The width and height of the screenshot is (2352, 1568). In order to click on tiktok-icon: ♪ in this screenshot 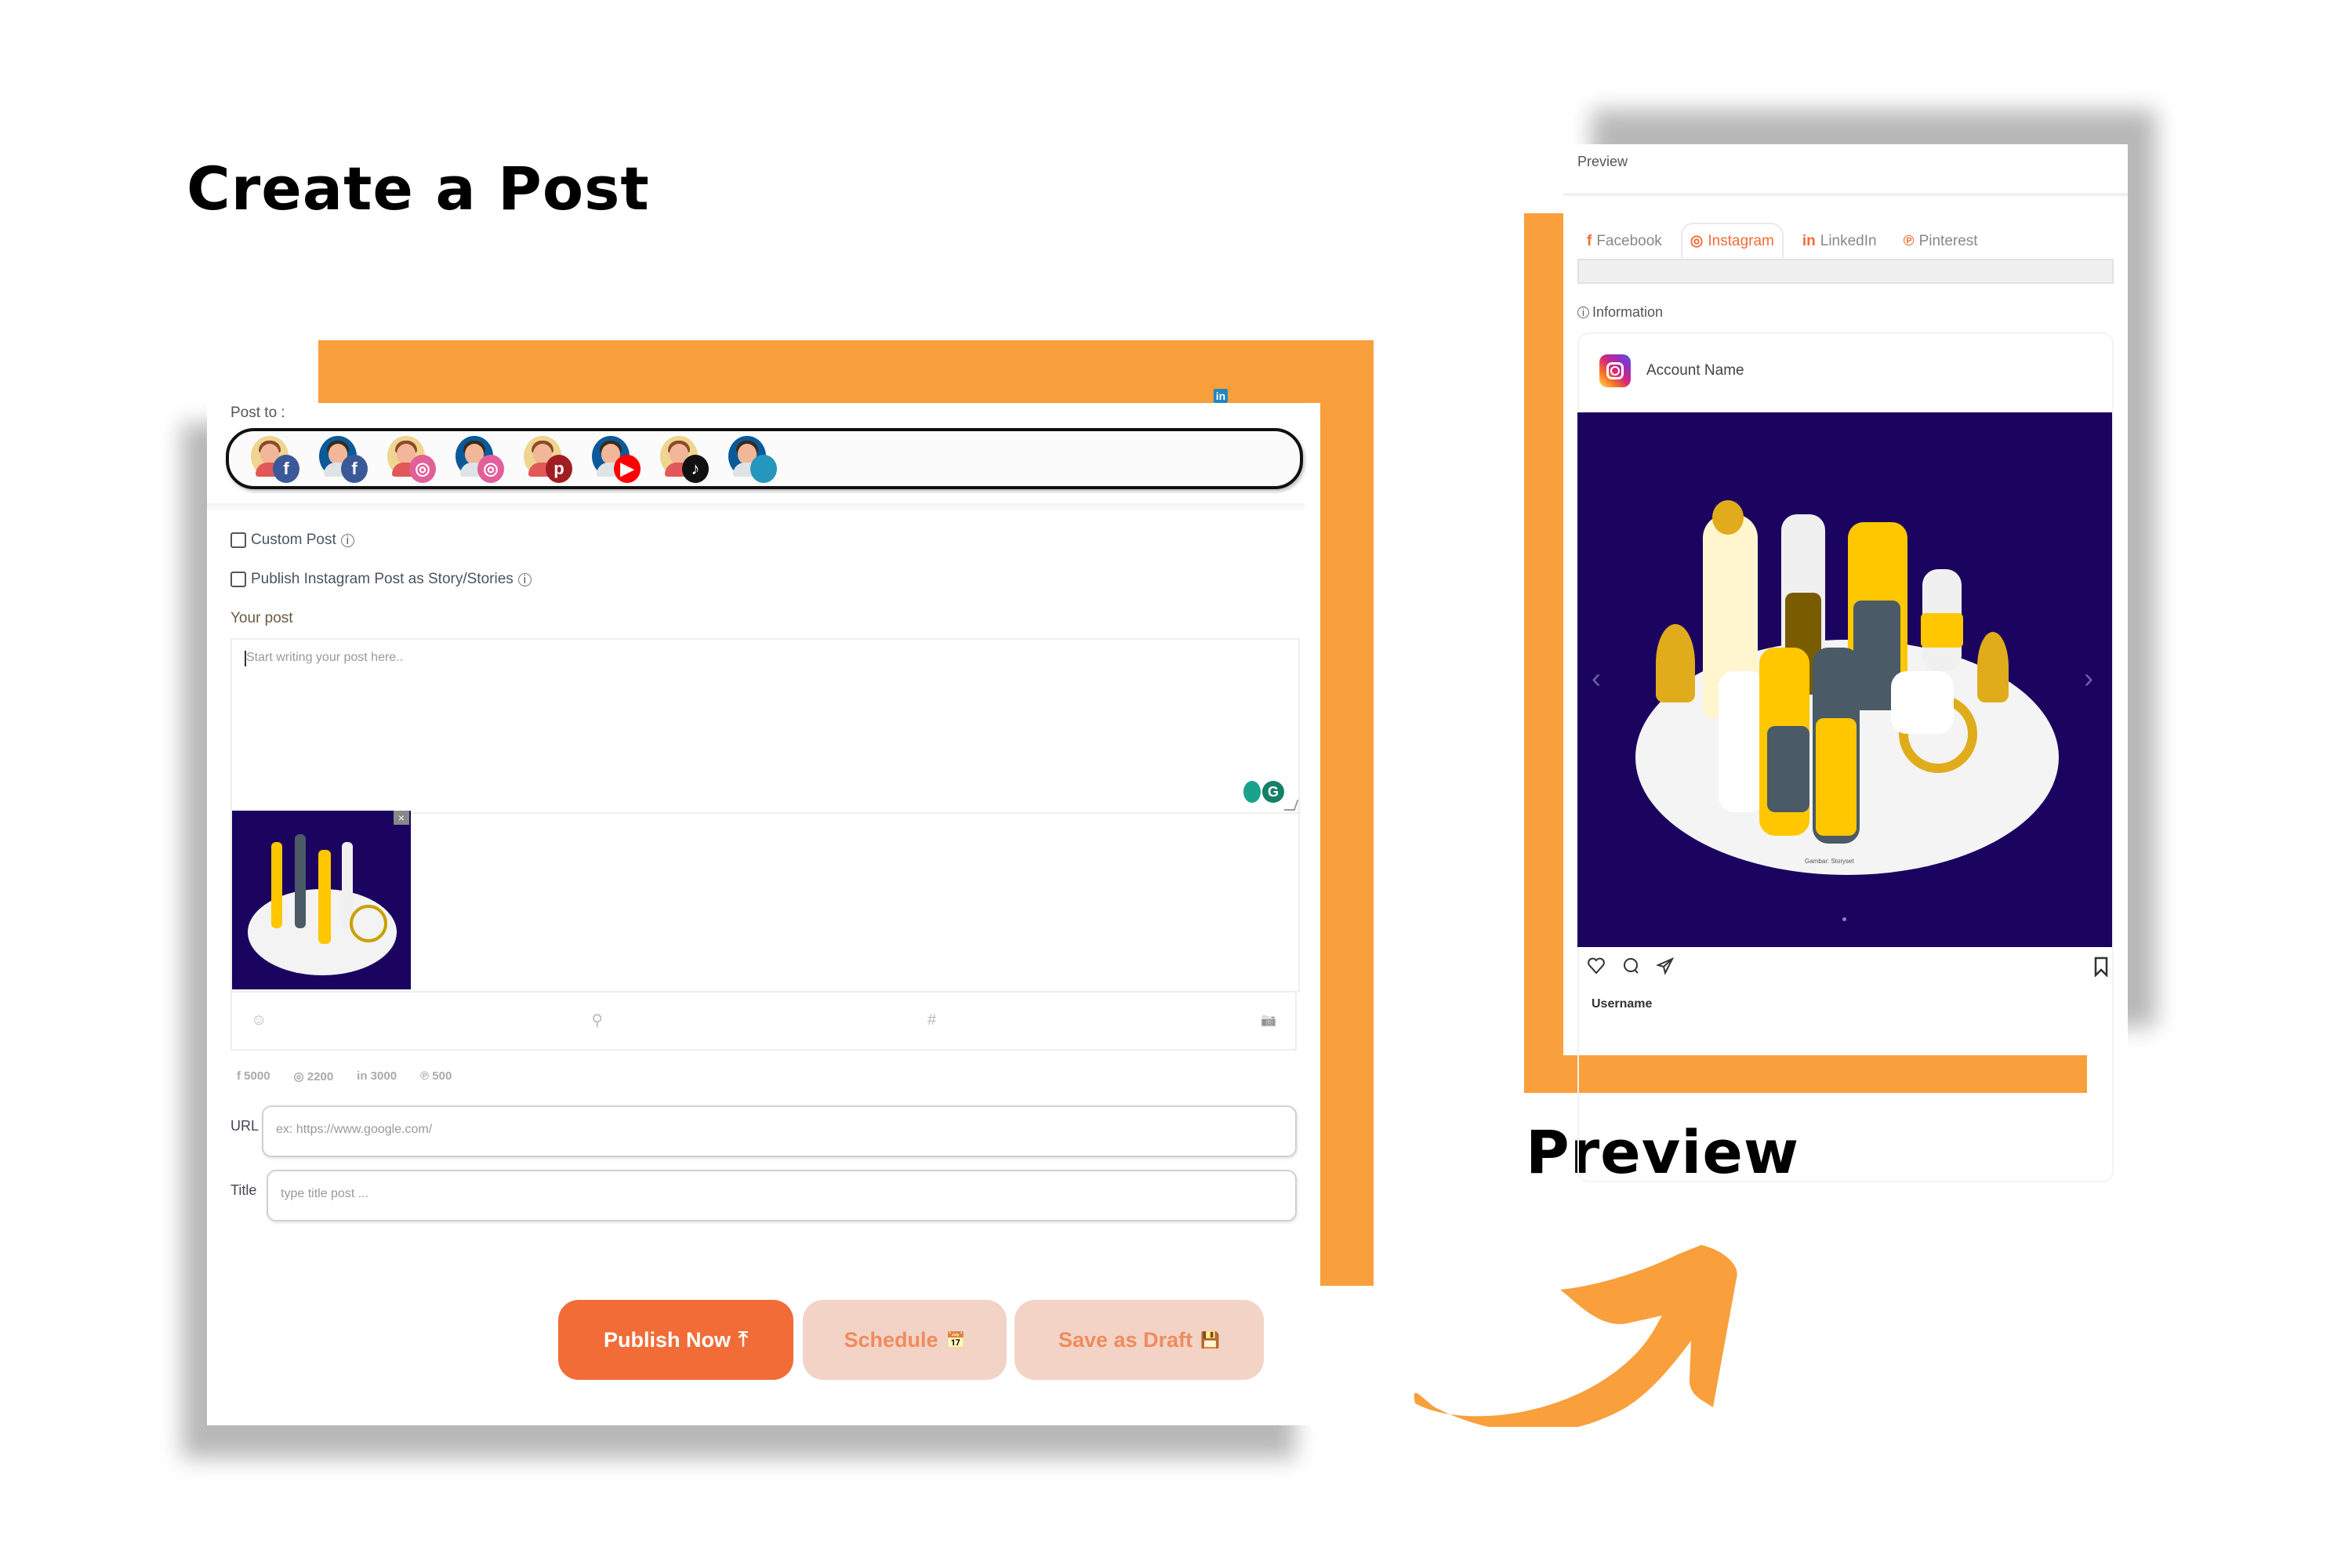, I will do `click(695, 469)`.